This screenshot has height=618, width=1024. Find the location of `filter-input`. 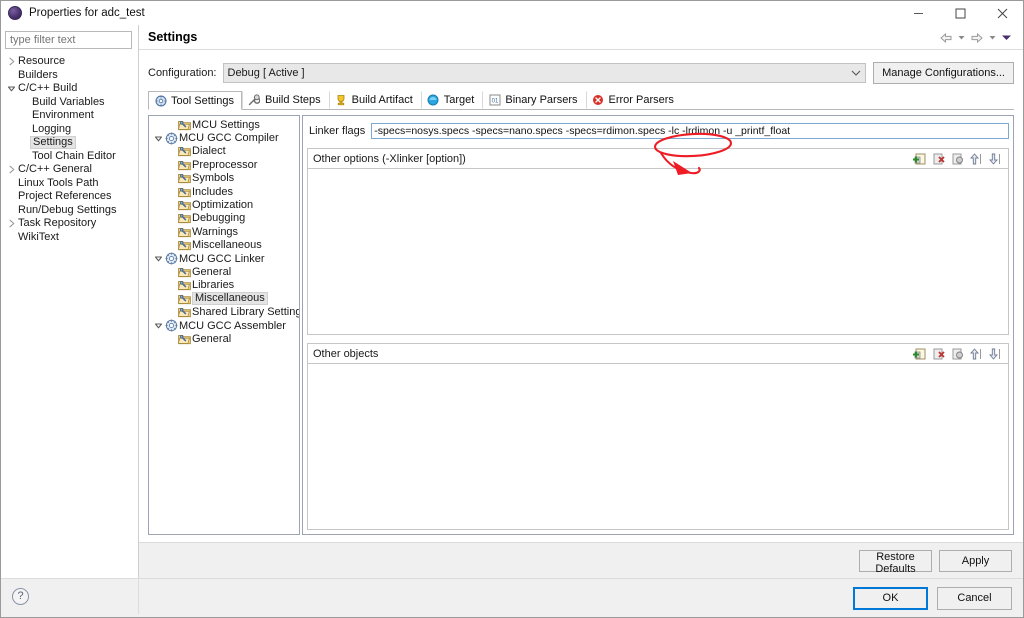

filter-input is located at coordinates (68, 40).